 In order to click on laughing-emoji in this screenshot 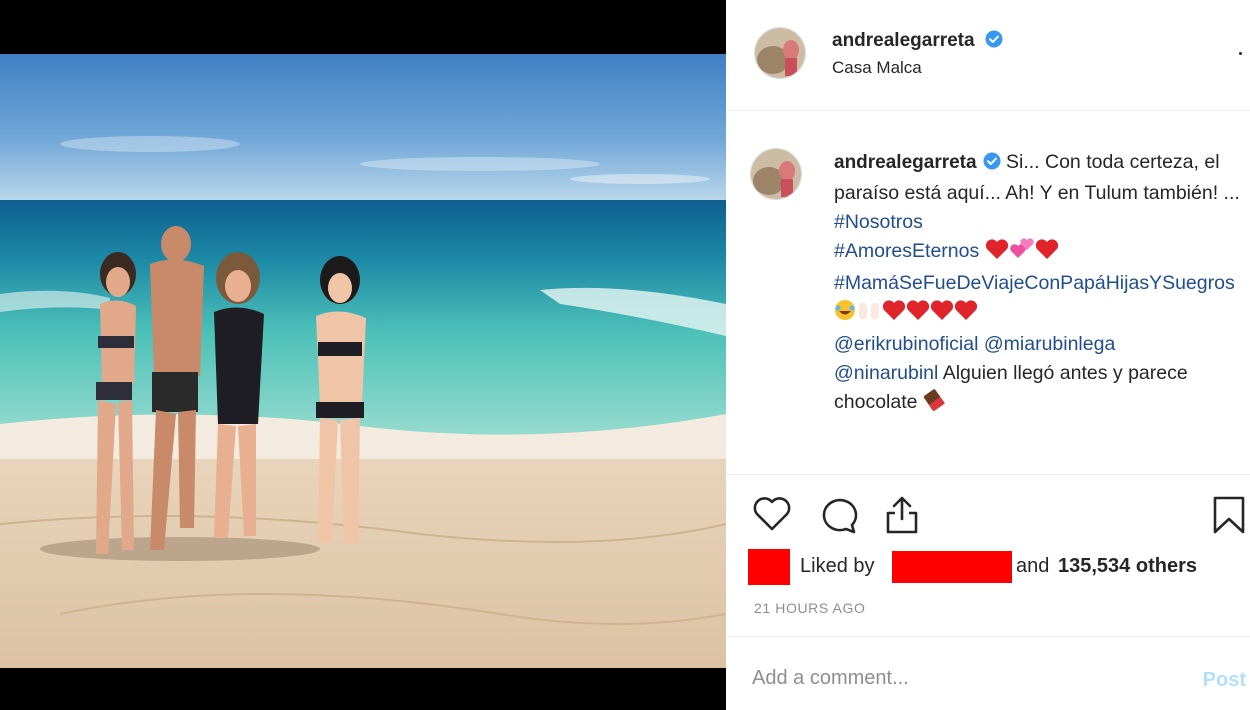, I will do `click(845, 314)`.